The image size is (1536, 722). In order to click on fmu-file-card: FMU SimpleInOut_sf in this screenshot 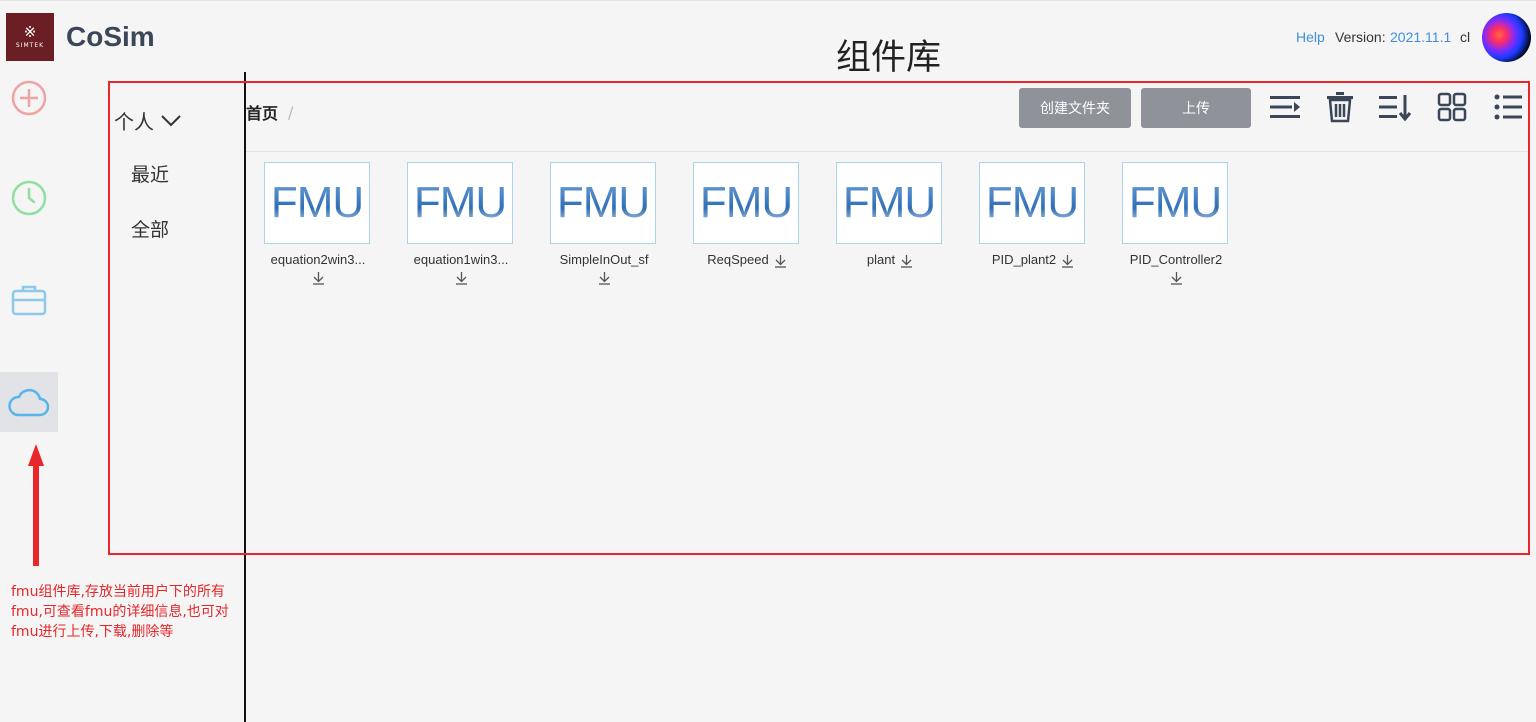, I will do `click(604, 224)`.